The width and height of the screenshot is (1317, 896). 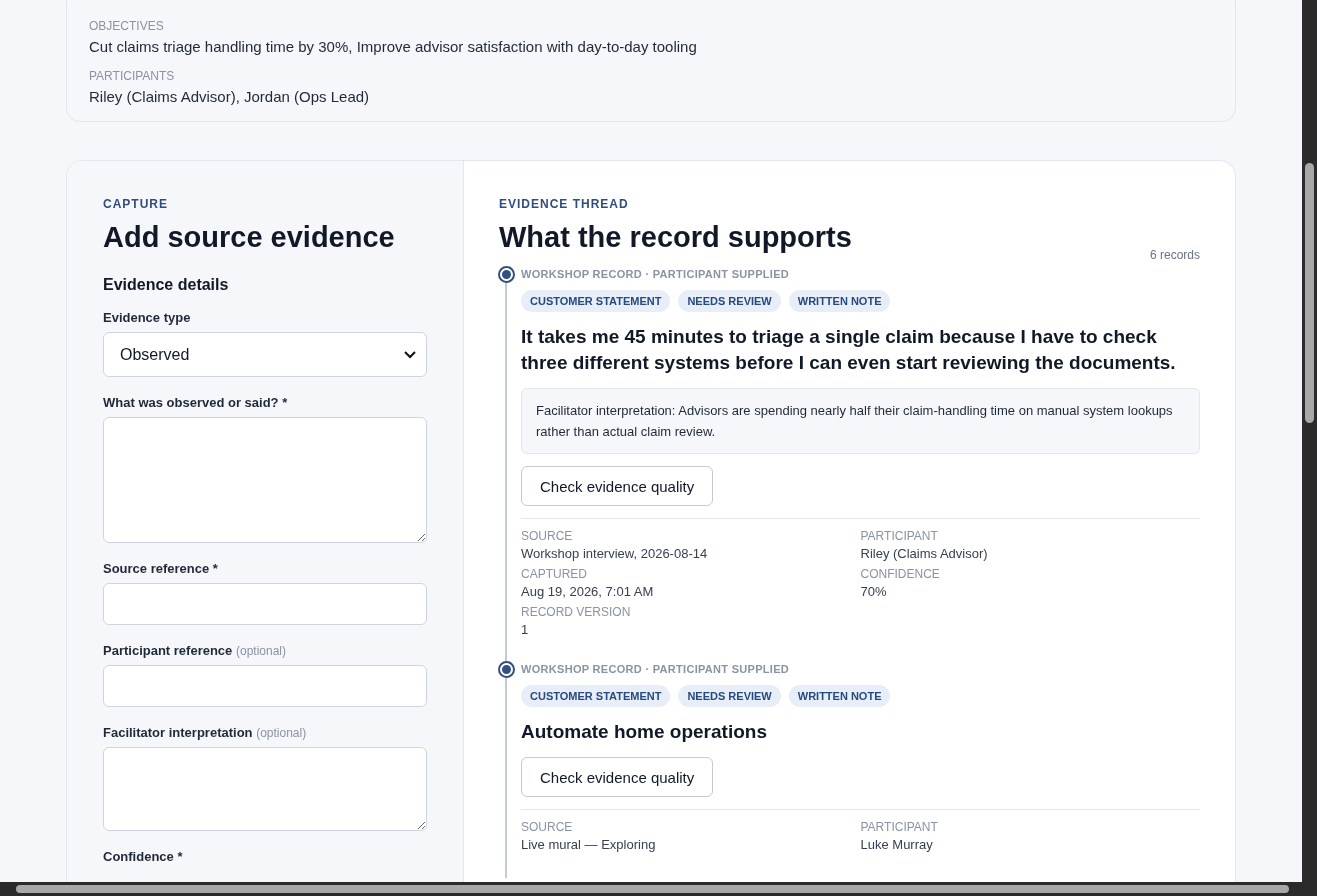 What do you see at coordinates (127, 26) in the screenshot?
I see `summary-label: OBJECTIVES` at bounding box center [127, 26].